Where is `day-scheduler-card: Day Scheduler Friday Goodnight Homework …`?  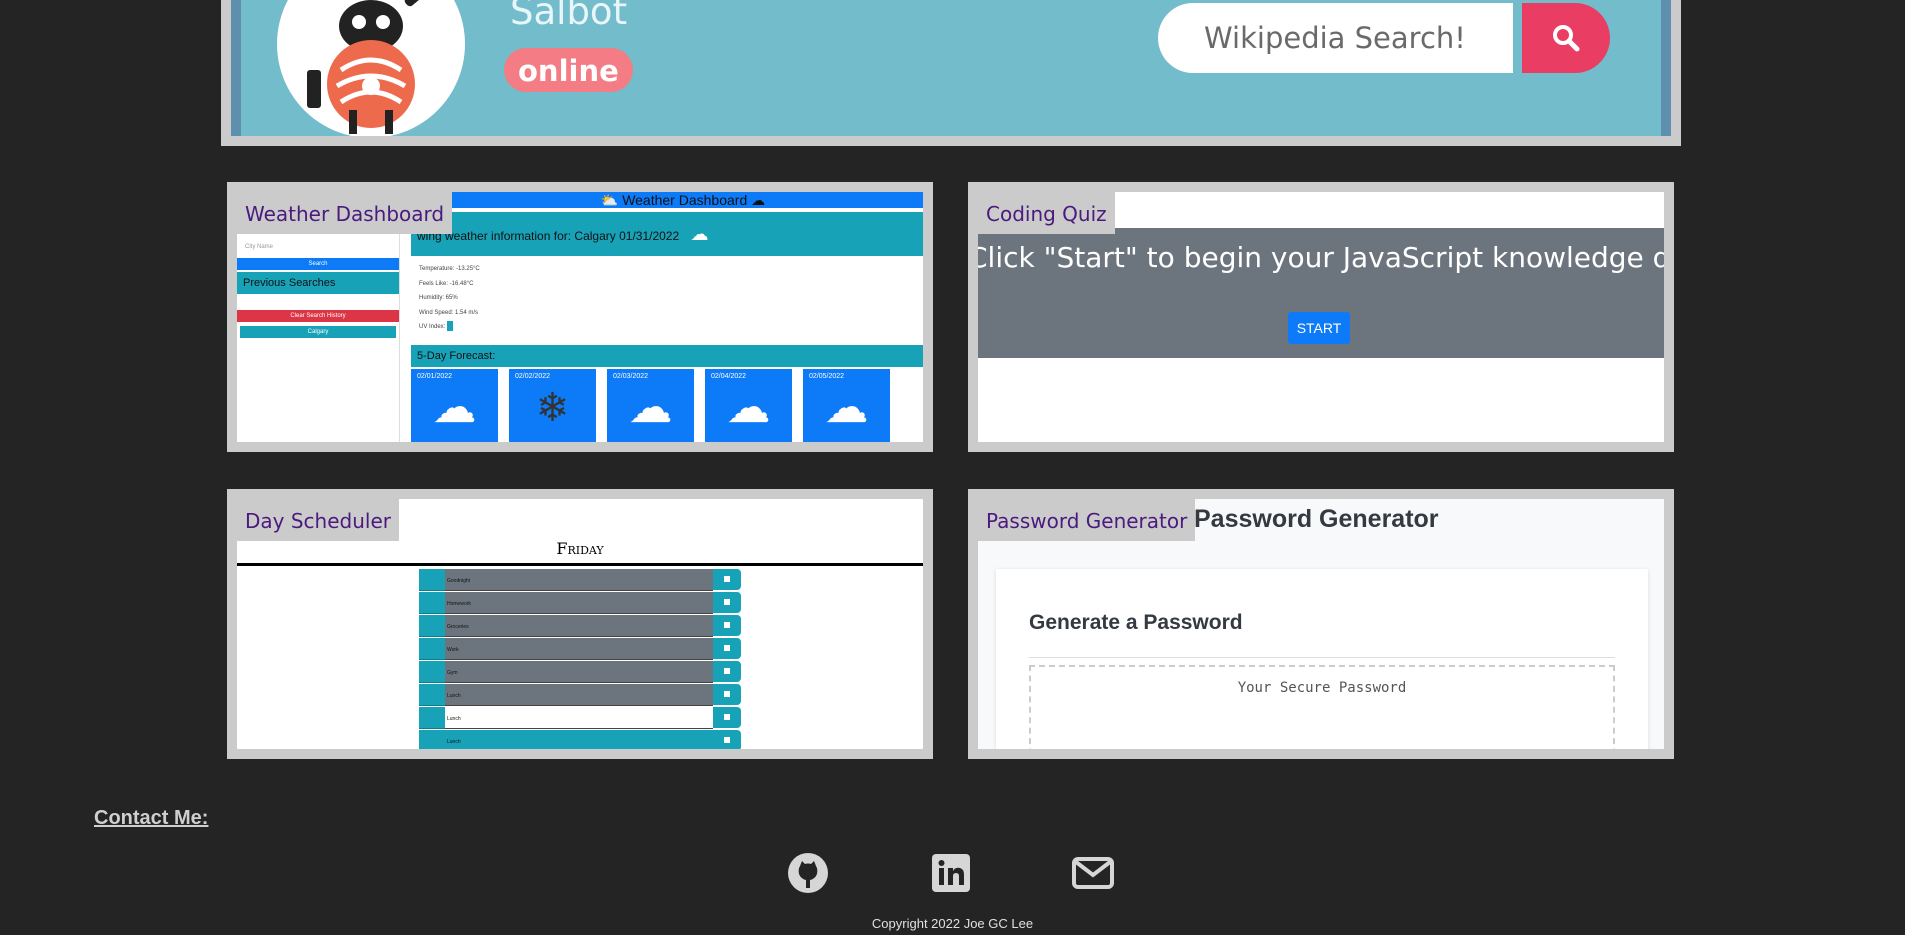 day-scheduler-card: Day Scheduler Friday Goodnight Homework … is located at coordinates (580, 624).